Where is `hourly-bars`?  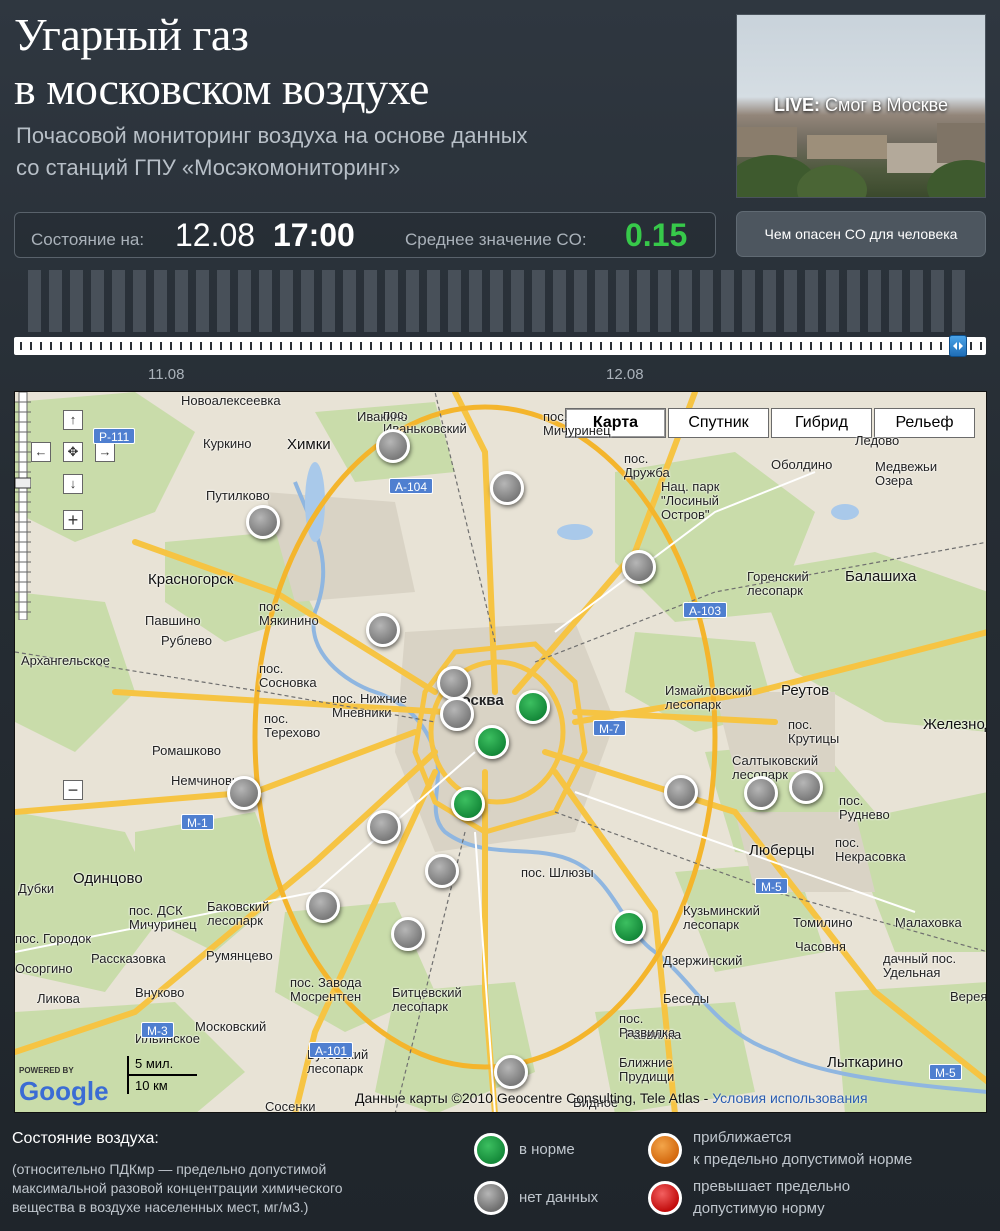
hourly-bars is located at coordinates (498, 301).